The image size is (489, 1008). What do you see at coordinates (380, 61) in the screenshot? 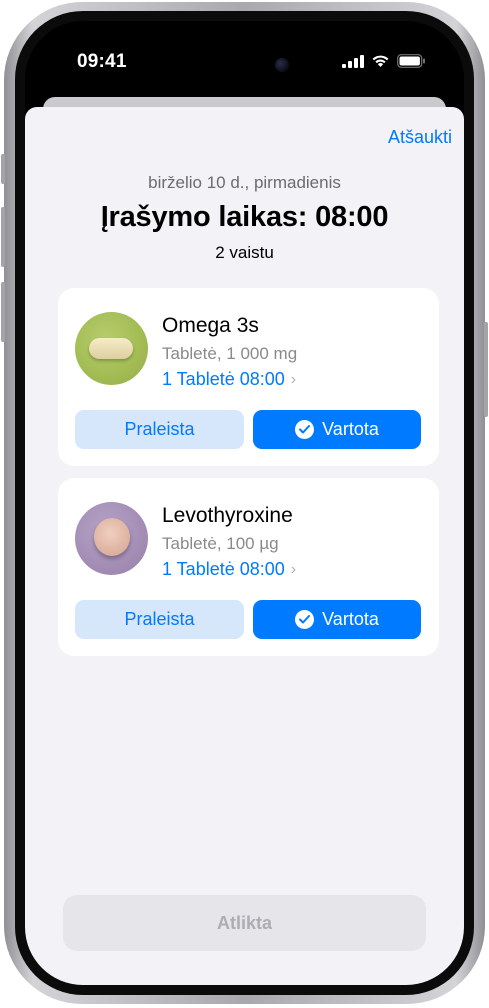
I see `wifi-icon` at bounding box center [380, 61].